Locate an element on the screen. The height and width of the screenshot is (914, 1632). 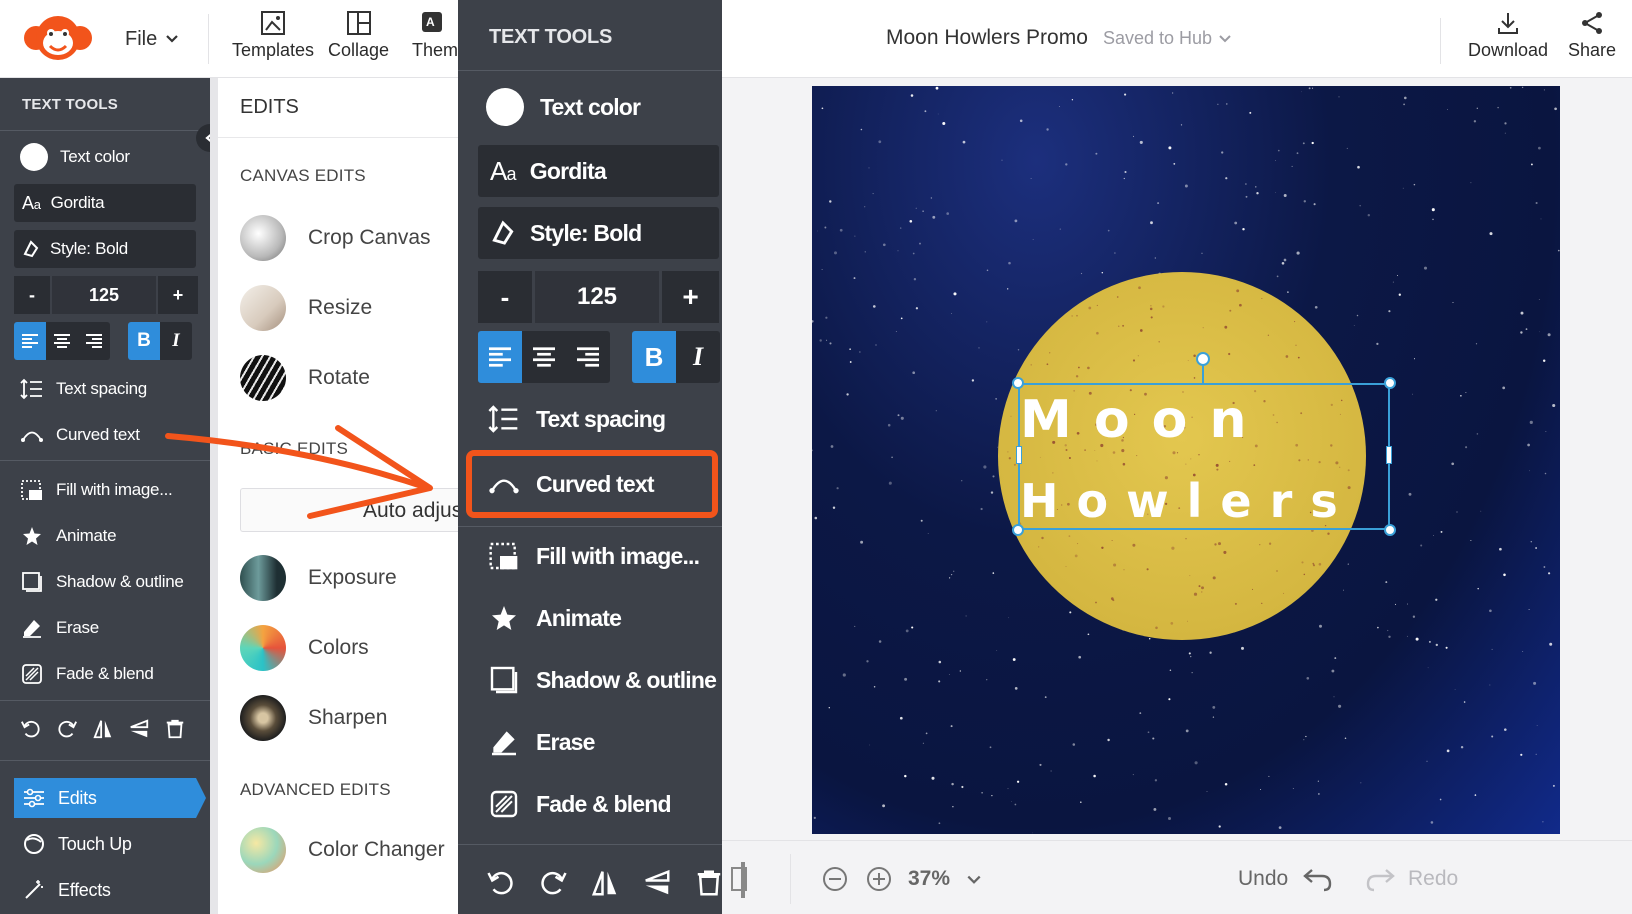
chevron-down-icon is located at coordinates (974, 880).